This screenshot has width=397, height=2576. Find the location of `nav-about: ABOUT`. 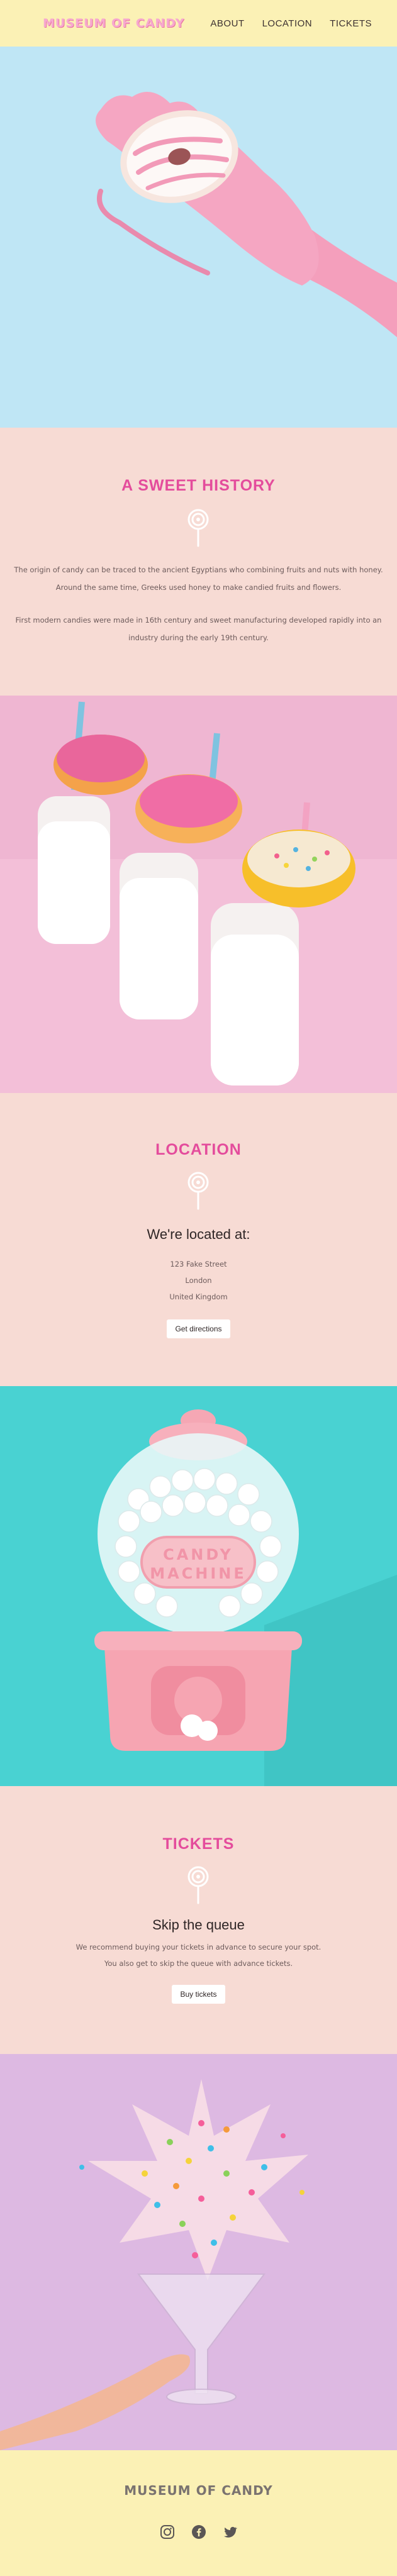

nav-about: ABOUT is located at coordinates (227, 23).